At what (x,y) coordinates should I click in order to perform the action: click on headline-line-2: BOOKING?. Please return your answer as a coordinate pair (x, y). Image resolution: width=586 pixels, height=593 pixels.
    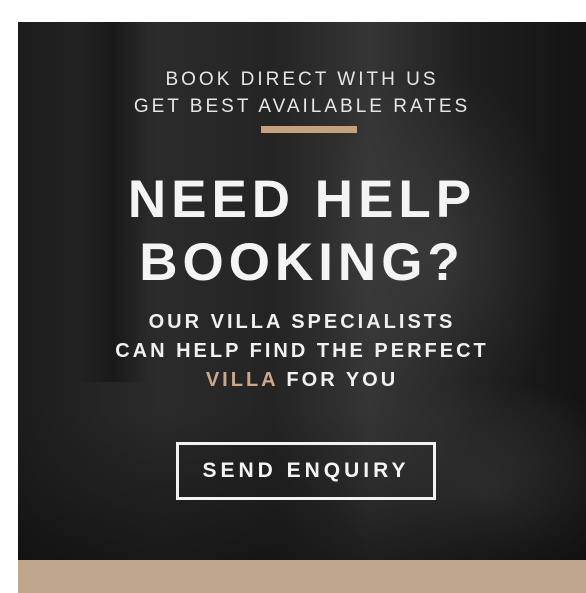
    Looking at the image, I should click on (302, 262).